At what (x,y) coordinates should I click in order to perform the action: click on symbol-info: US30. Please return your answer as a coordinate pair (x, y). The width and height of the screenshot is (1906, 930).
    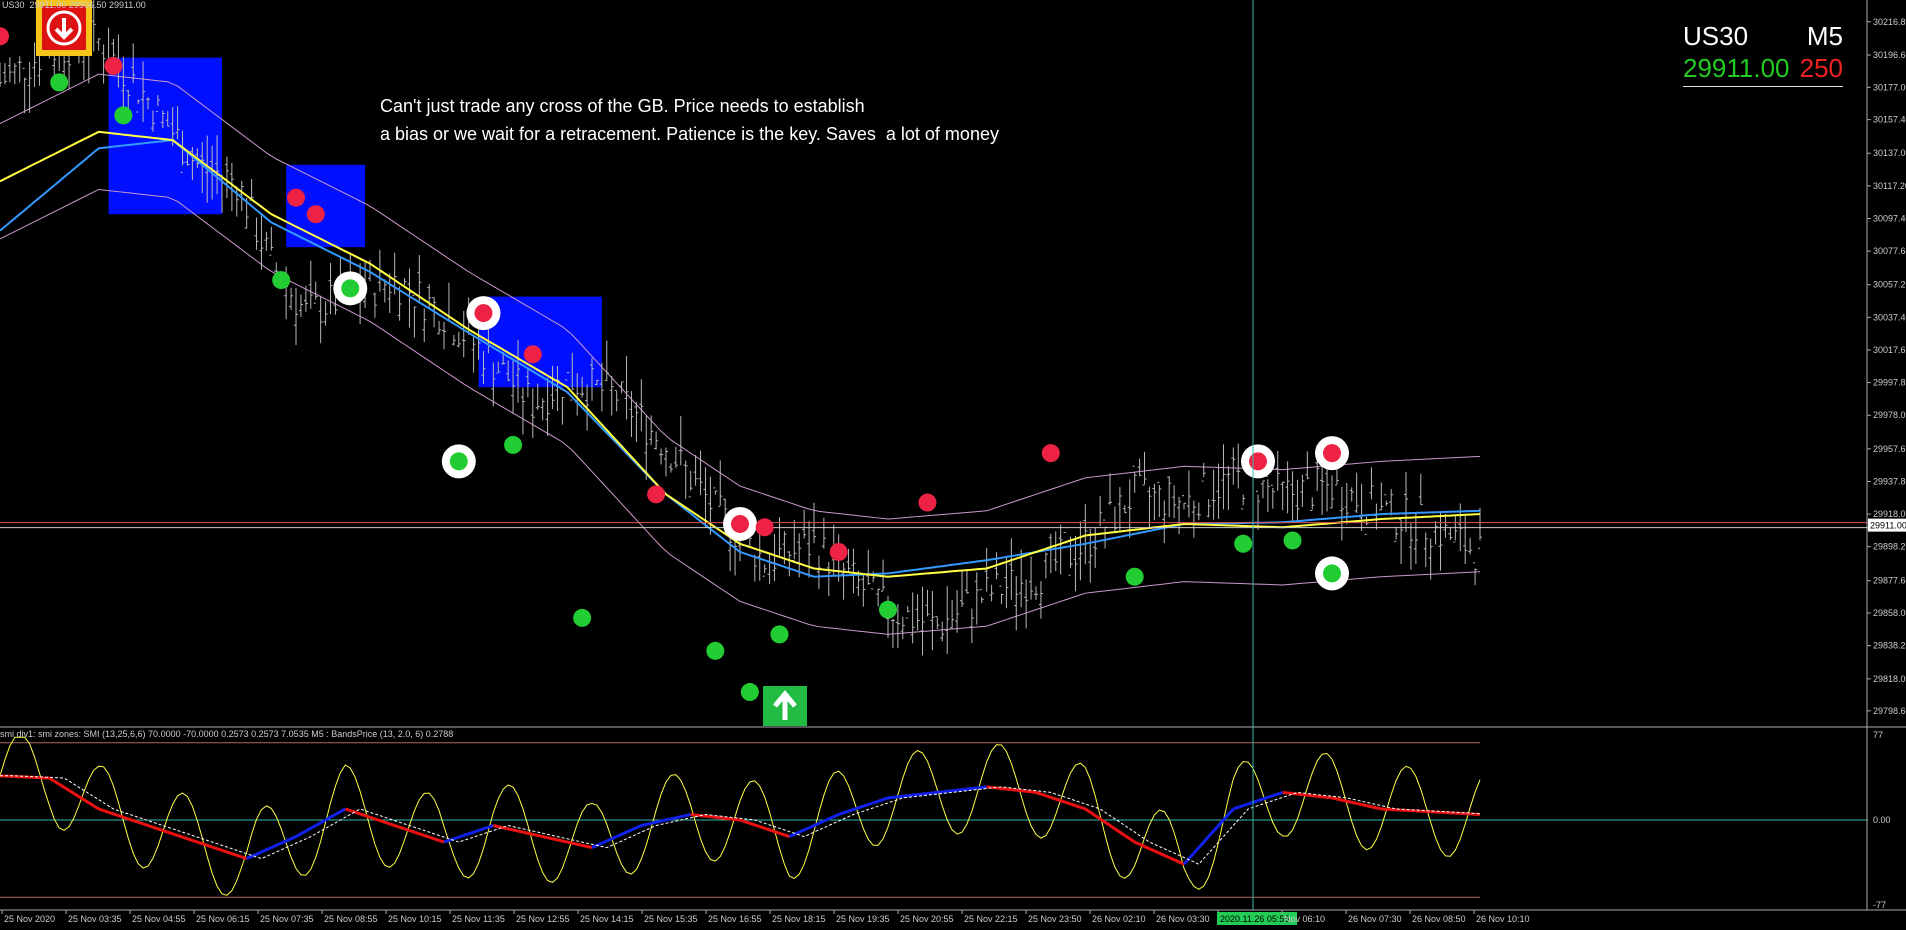
    Looking at the image, I should click on (13, 5).